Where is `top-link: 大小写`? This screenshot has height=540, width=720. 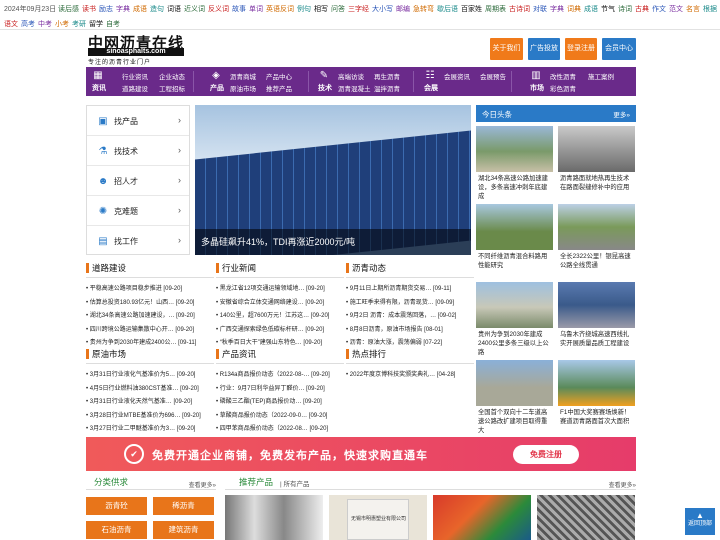 top-link: 大小写 is located at coordinates (382, 9).